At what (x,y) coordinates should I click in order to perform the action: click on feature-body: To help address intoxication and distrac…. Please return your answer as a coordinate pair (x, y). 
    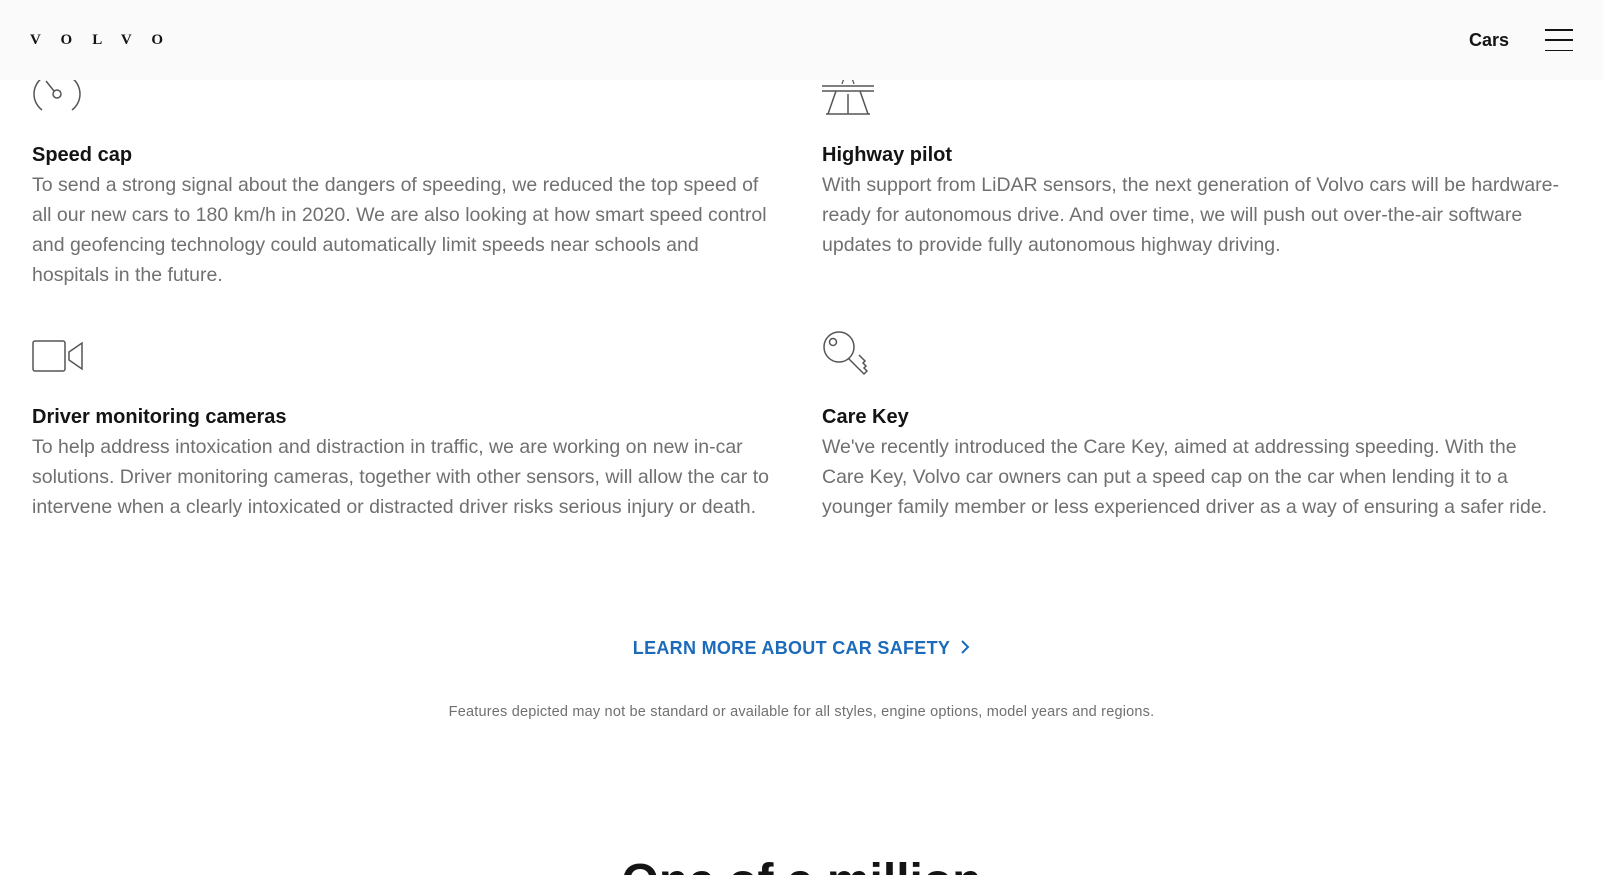
    Looking at the image, I should click on (400, 477).